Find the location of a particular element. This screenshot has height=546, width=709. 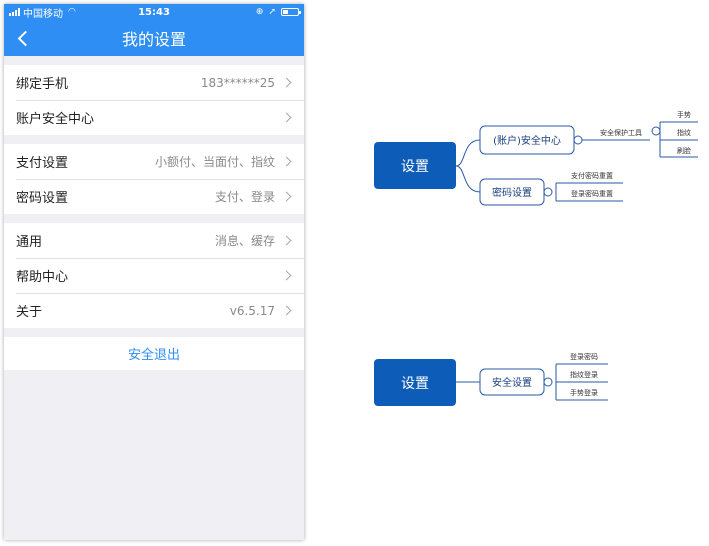

mindmap-2: 设置 安全设置 登录密码 指纹登录 手势登录 is located at coordinates (491, 379).